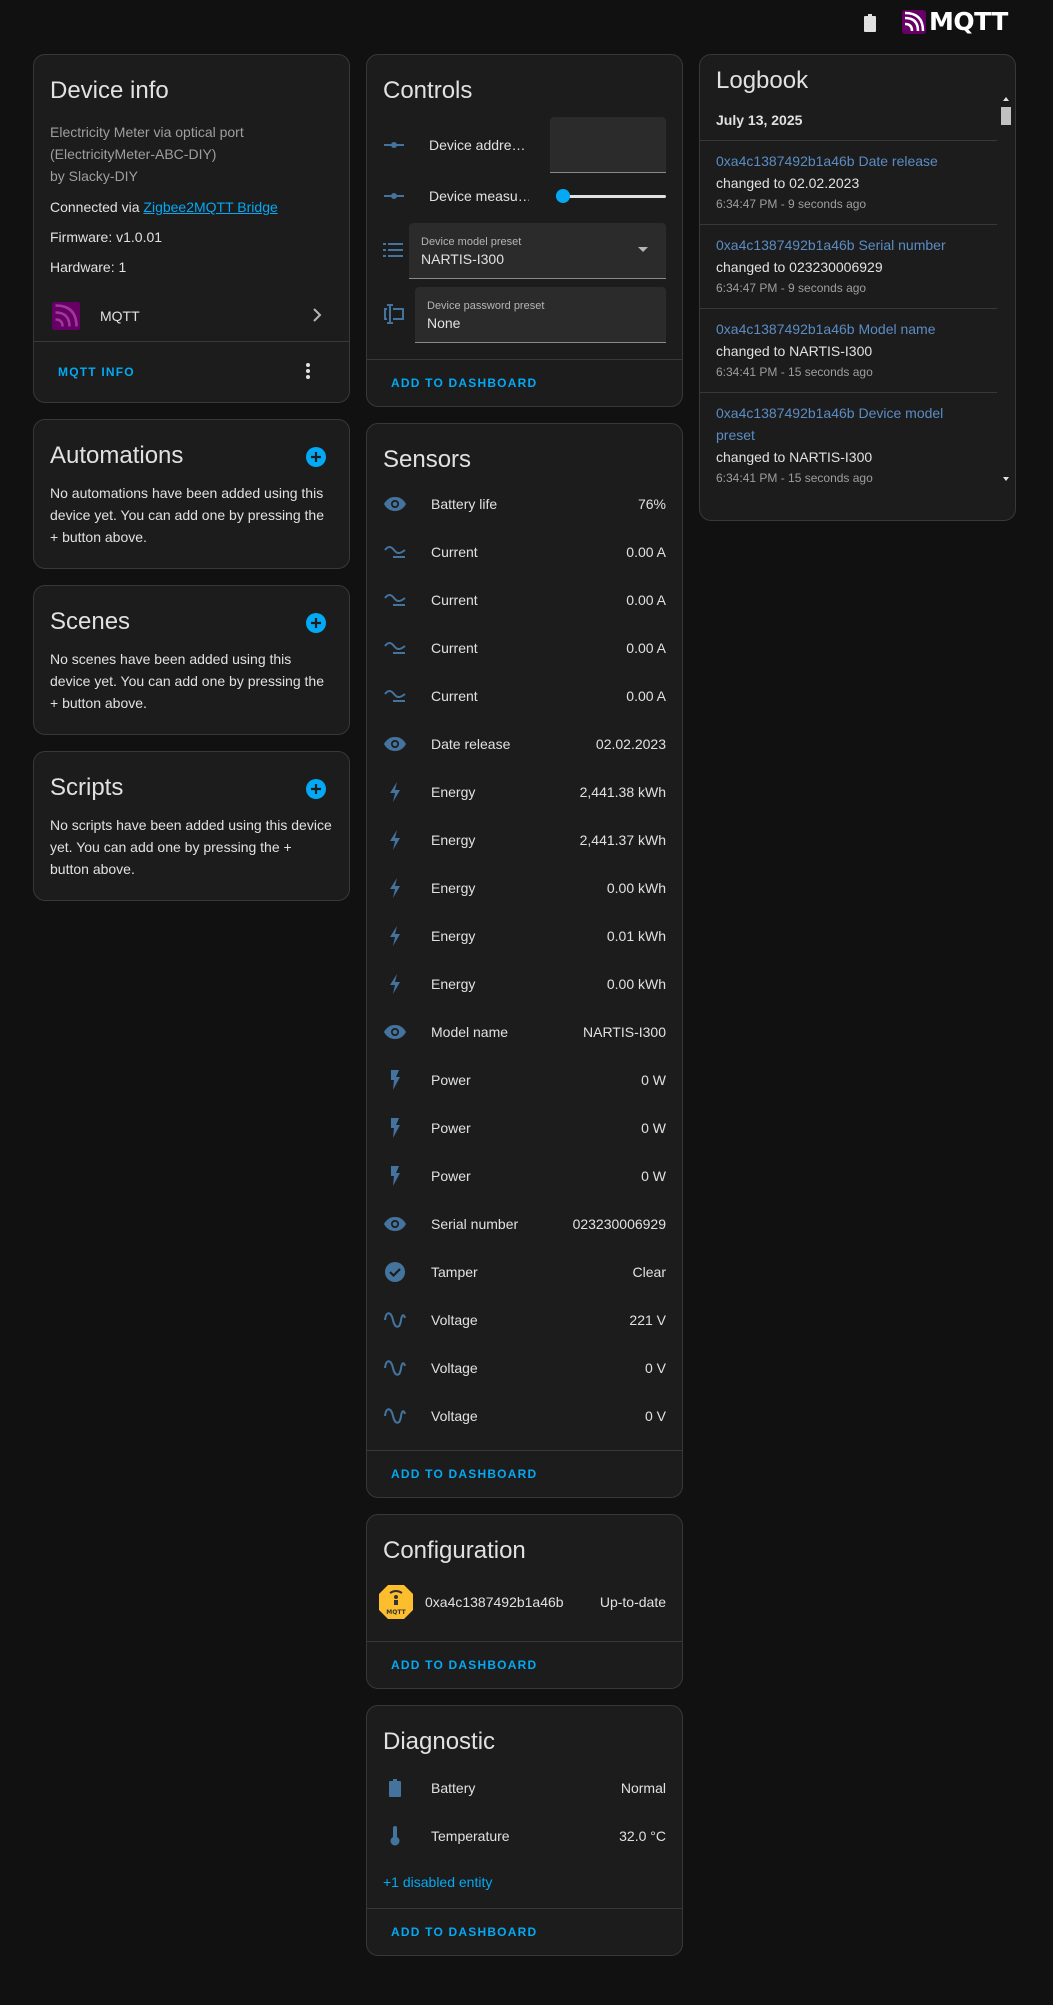 The width and height of the screenshot is (1053, 2005). I want to click on zigbee2mqtt-icon: MQTT, so click(396, 1602).